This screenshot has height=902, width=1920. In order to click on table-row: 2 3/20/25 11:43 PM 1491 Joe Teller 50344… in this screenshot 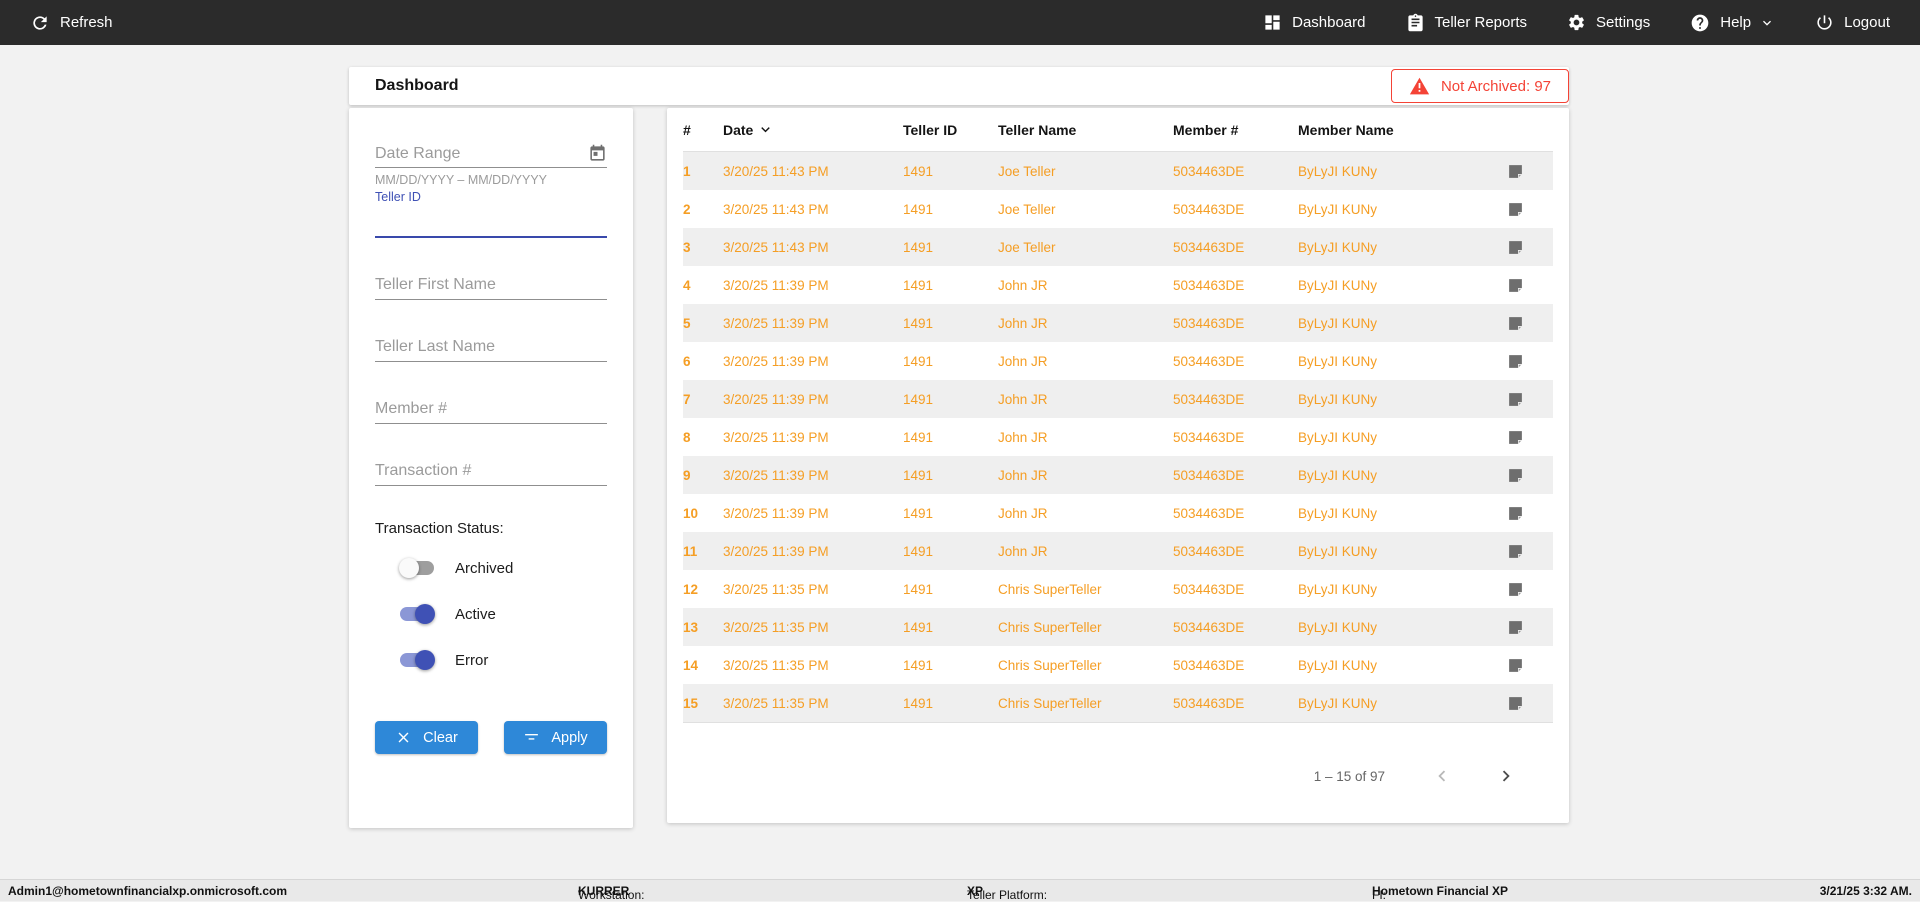, I will do `click(1118, 209)`.